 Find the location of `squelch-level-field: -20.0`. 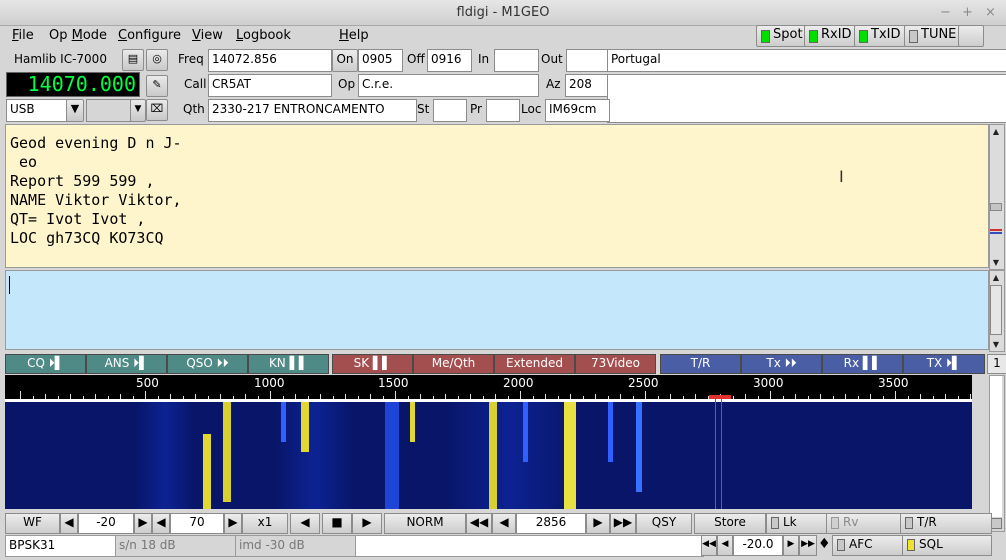

squelch-level-field: -20.0 is located at coordinates (758, 545).